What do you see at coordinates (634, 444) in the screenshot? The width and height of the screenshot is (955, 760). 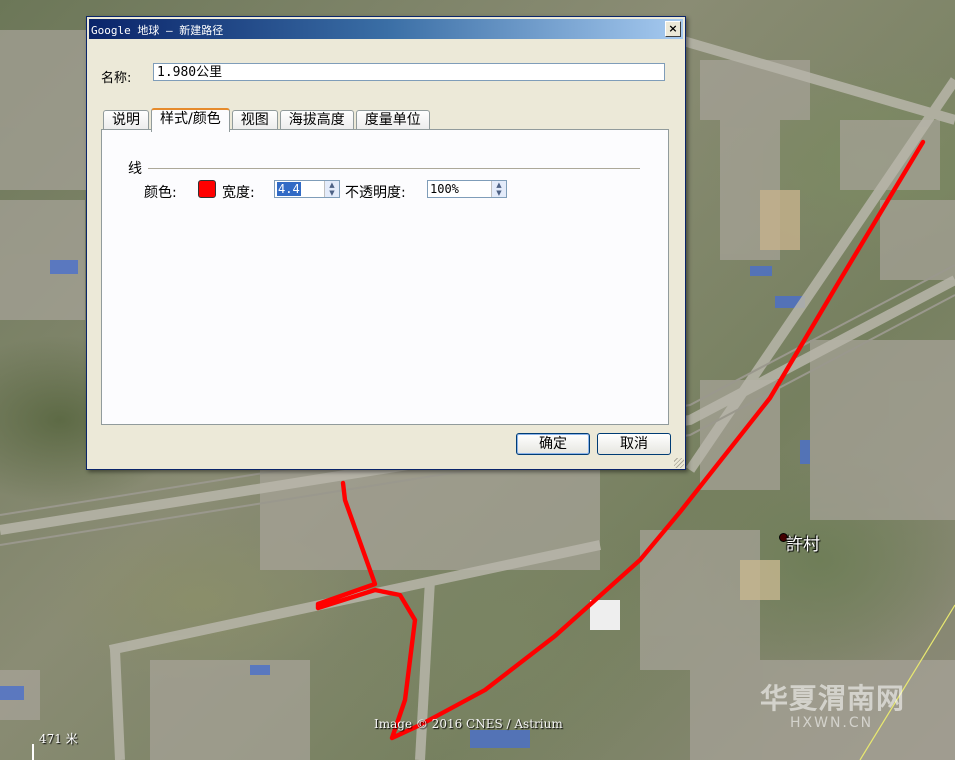 I see `cancel-button: 取消` at bounding box center [634, 444].